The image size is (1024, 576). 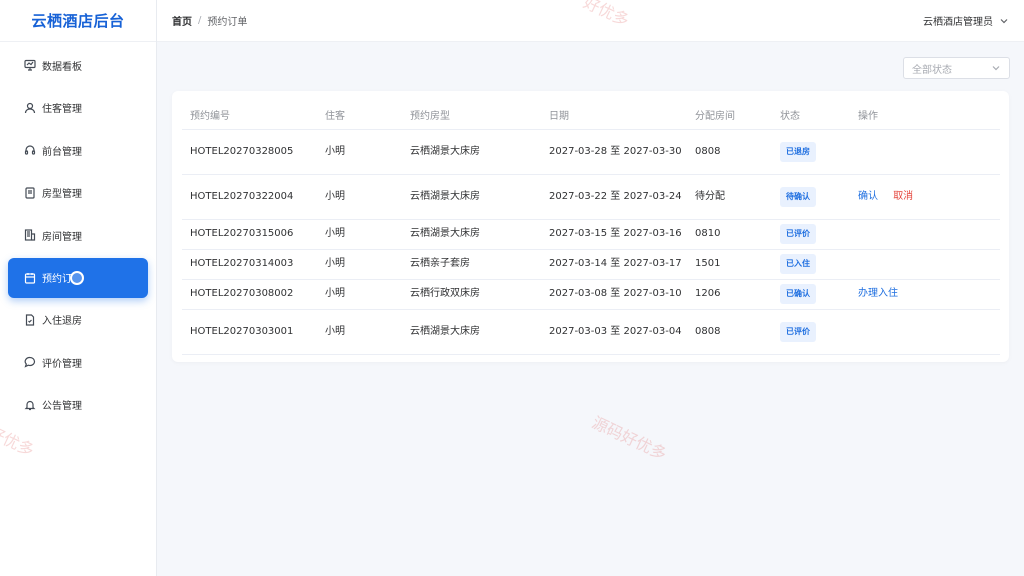 I want to click on column-header: 操作, so click(x=925, y=115).